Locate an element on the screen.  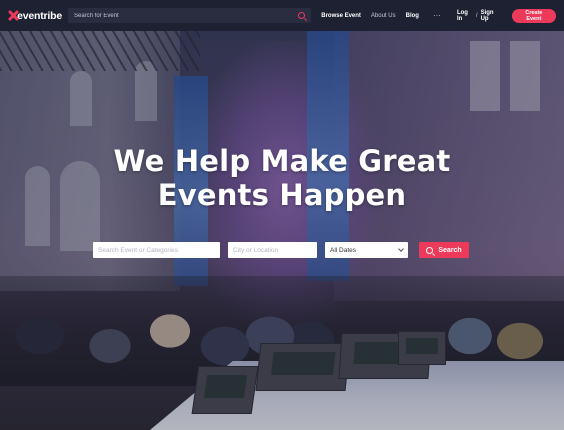
hero-headline-line2: Events Happen is located at coordinates (282, 195).